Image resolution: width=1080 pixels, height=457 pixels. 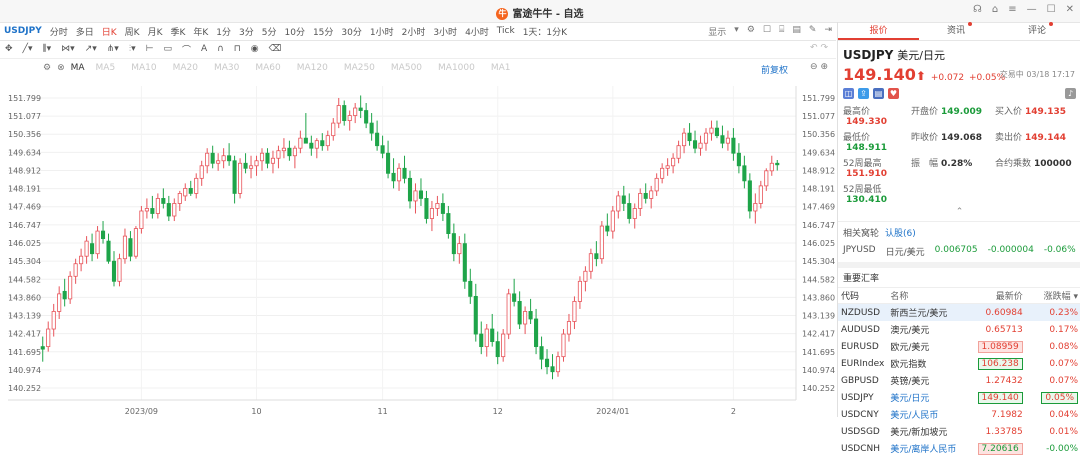 I want to click on shirt-icon: ⌂, so click(x=995, y=9).